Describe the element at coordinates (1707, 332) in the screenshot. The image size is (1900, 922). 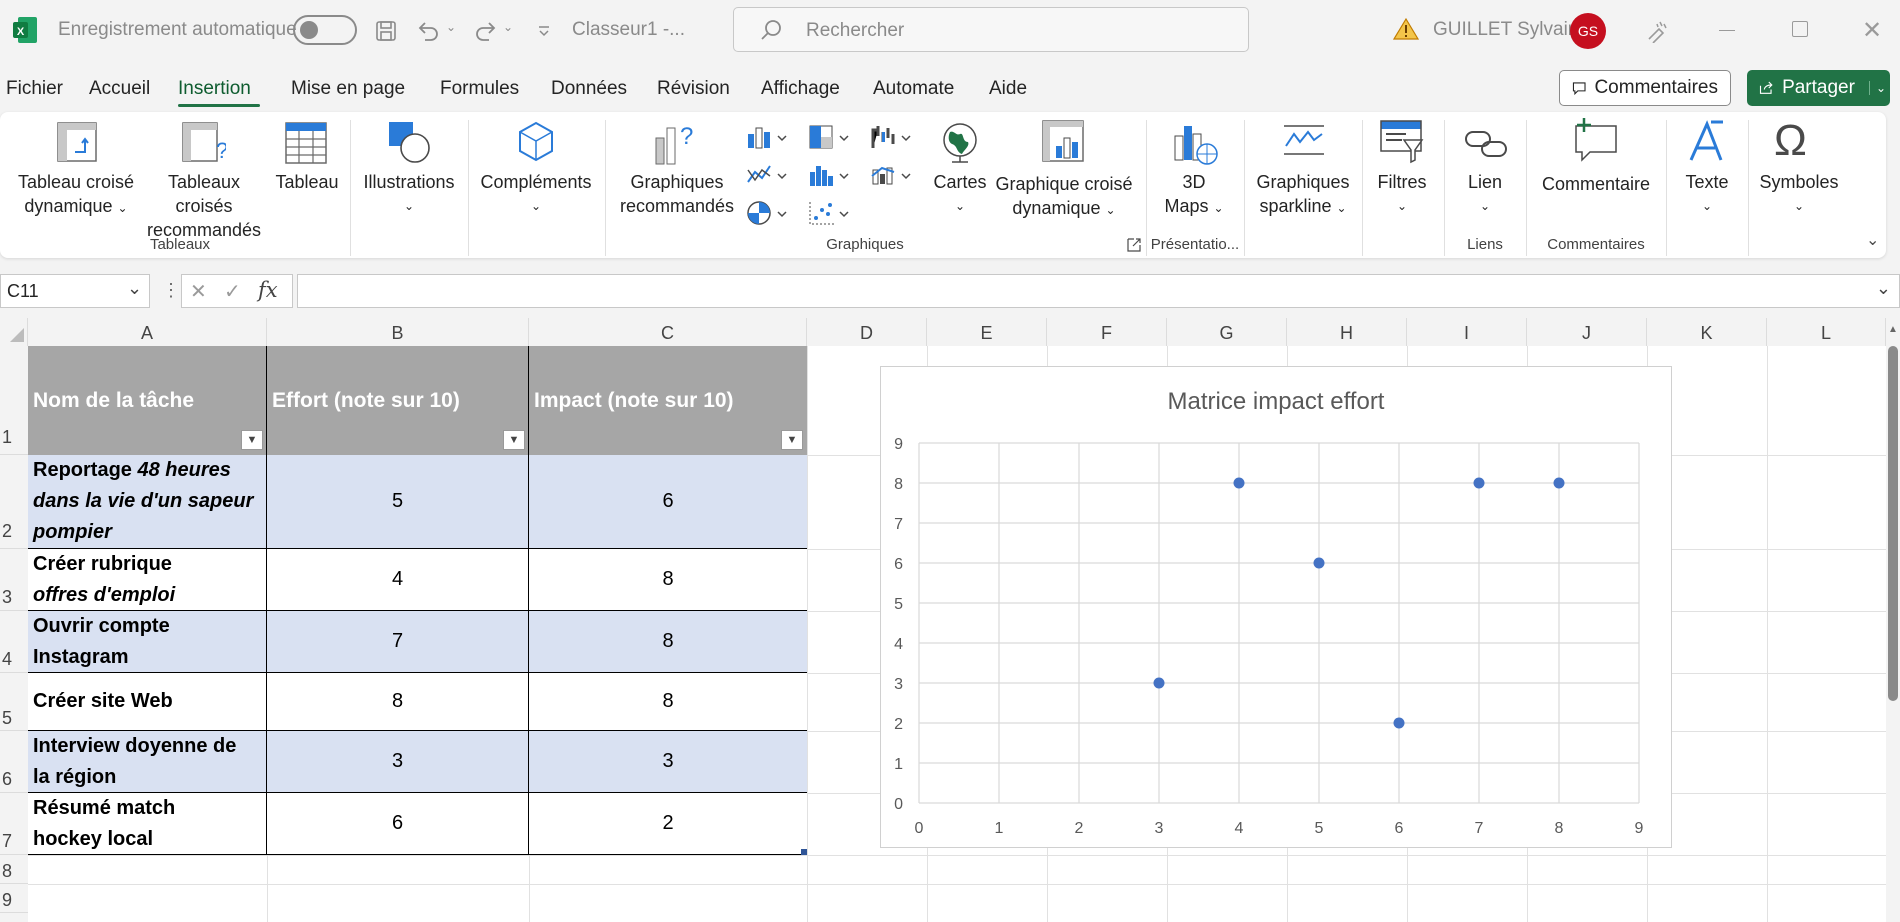
I see `column-header-k: K` at that location.